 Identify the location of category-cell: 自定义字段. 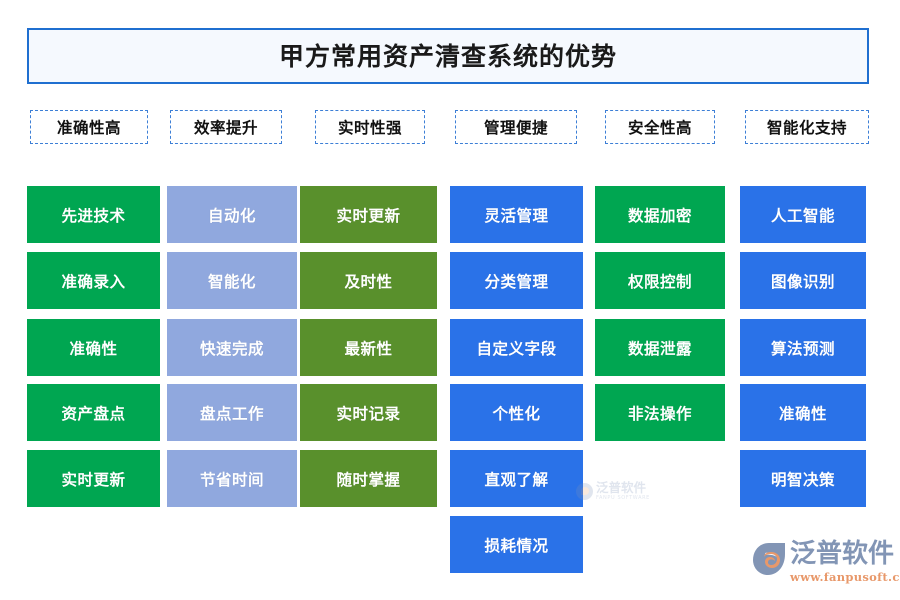
(516, 347).